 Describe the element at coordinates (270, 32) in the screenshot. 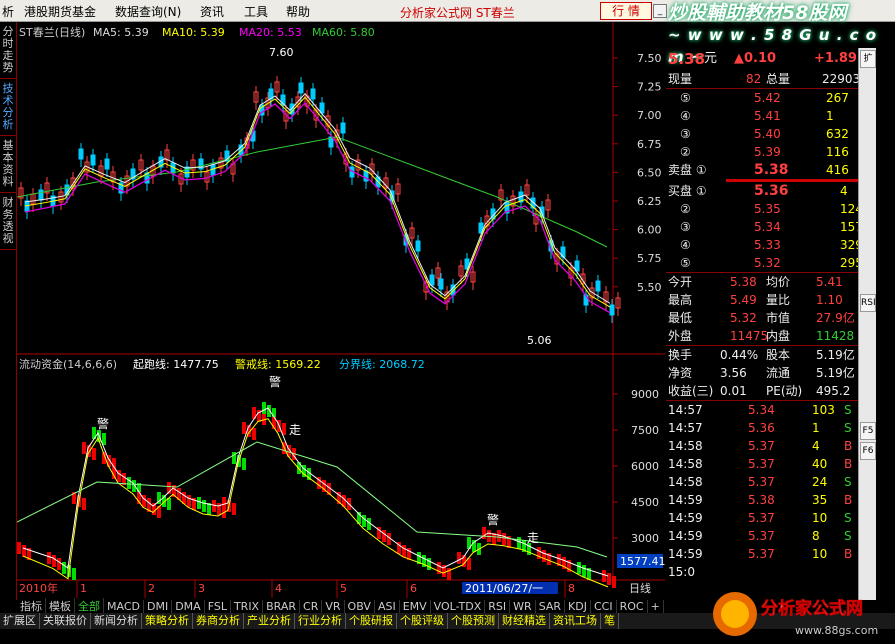

I see `ma20-label: MA20: 5.53` at that location.